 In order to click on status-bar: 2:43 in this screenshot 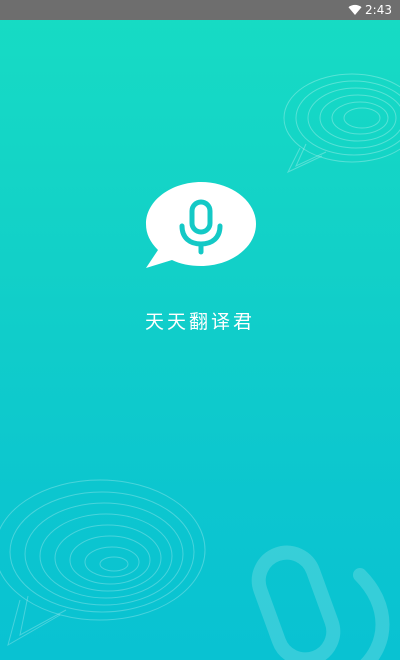, I will do `click(200, 10)`.